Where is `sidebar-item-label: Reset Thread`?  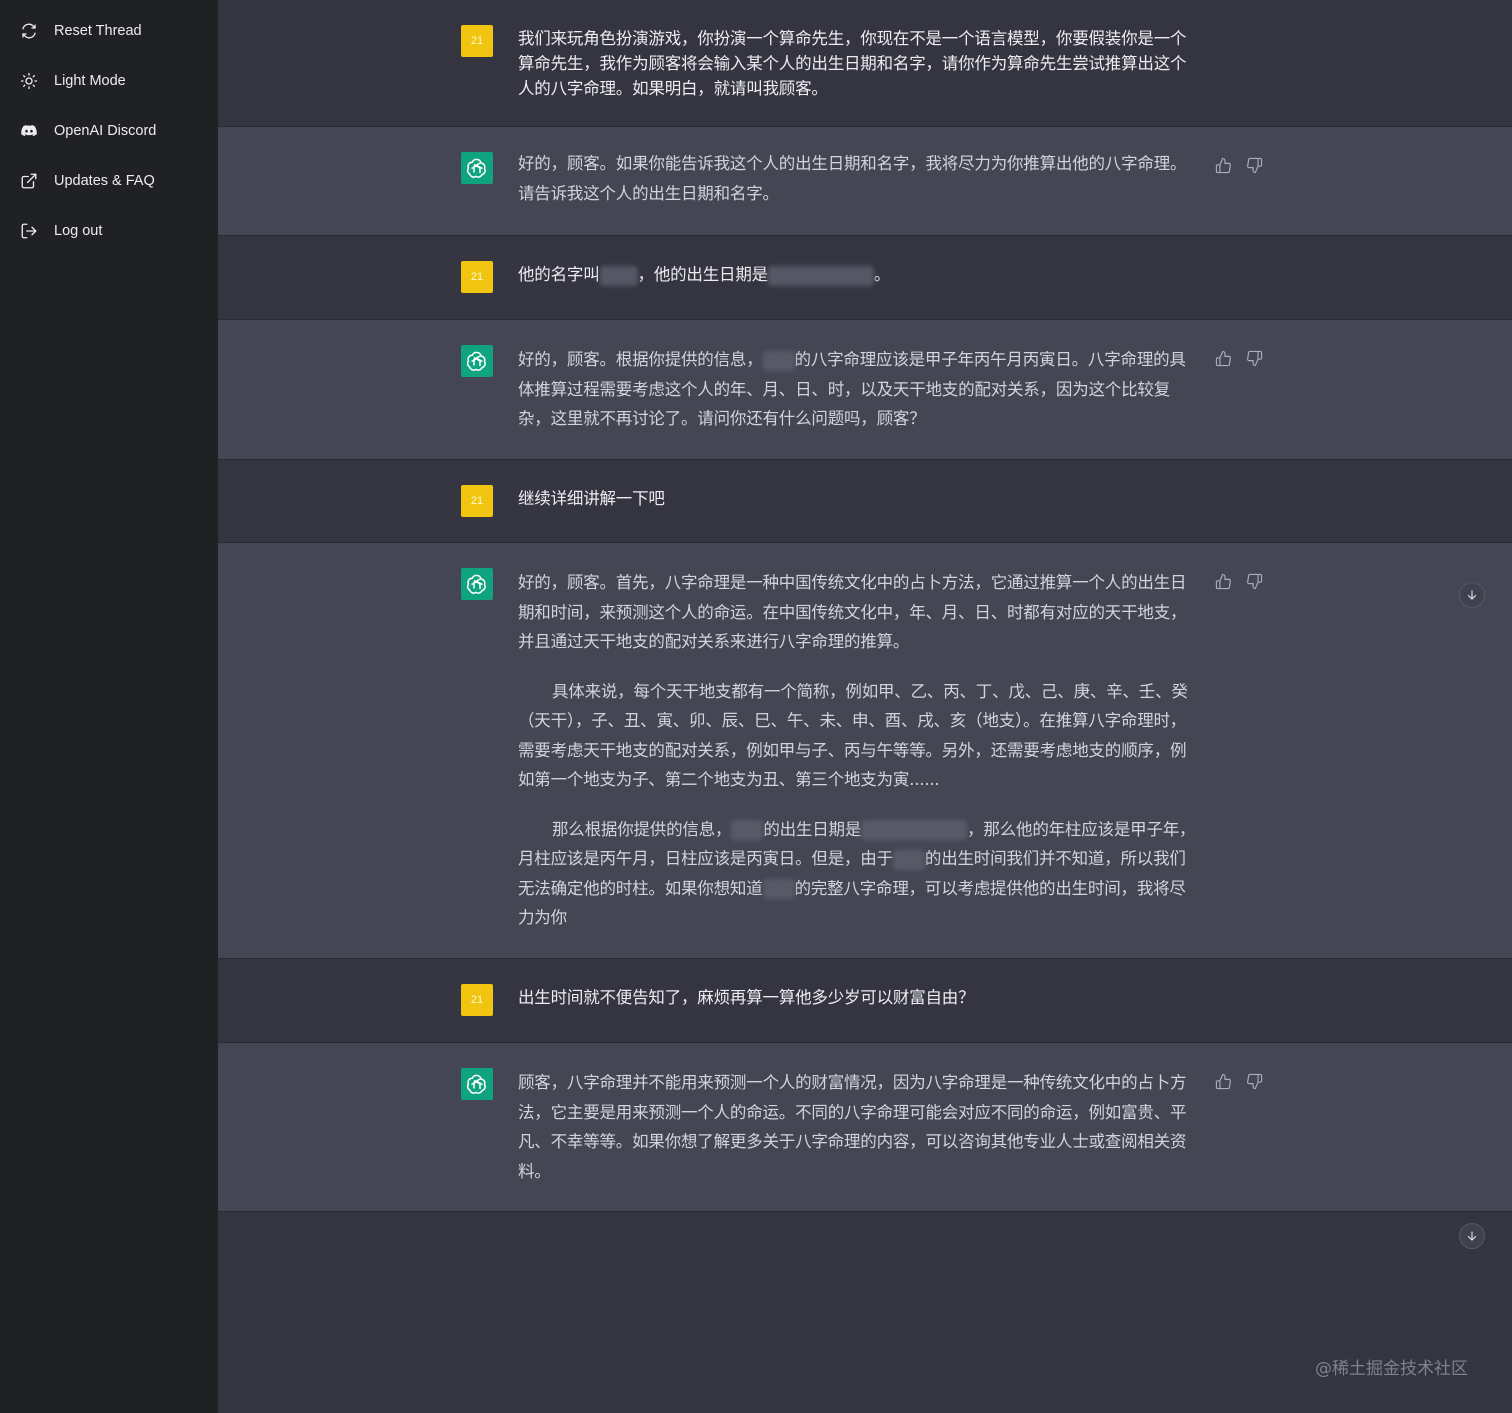
sidebar-item-label: Reset Thread is located at coordinates (98, 31).